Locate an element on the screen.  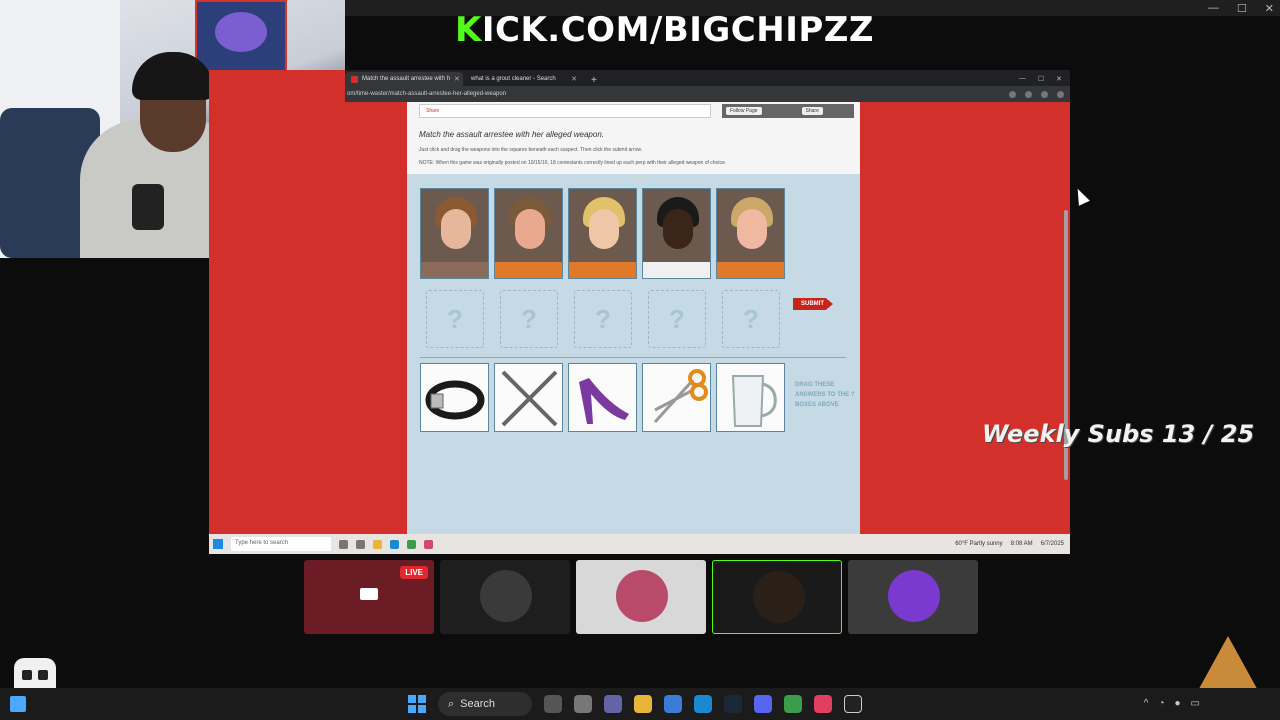
follow-page-button: Follow Page is located at coordinates (744, 111).